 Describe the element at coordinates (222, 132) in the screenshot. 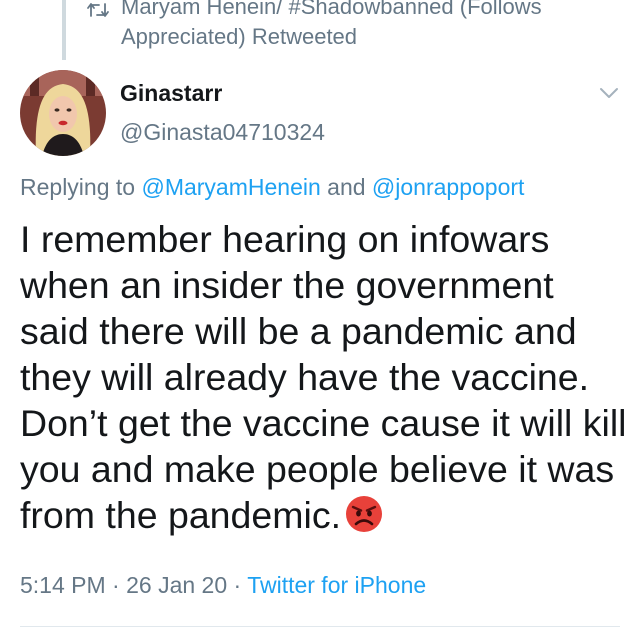

I see `author-handle: @Ginasta04710324` at that location.